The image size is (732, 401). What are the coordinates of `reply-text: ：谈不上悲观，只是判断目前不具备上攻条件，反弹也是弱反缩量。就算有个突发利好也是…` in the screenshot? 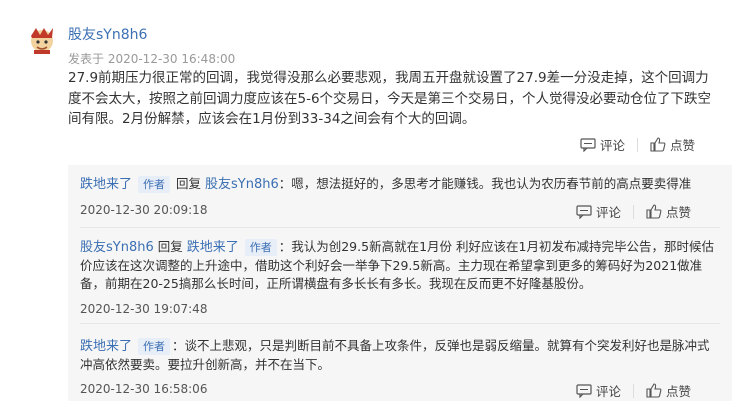 It's located at (395, 355).